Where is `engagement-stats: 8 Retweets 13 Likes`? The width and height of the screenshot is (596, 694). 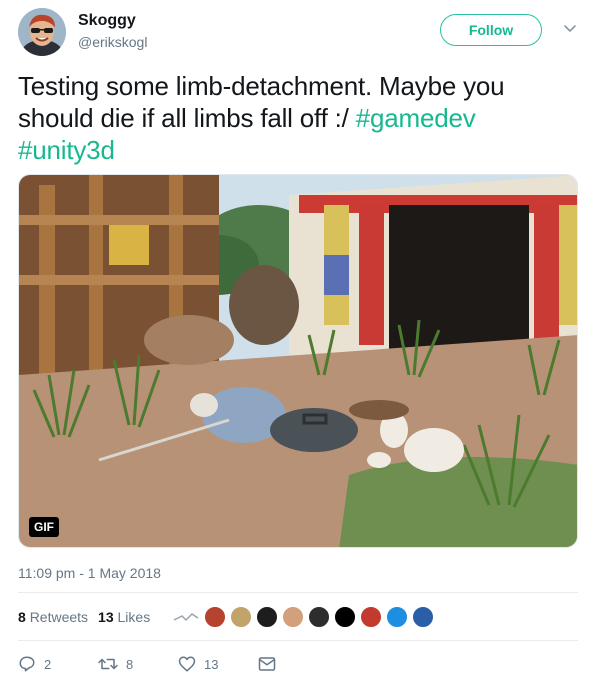 engagement-stats: 8 Retweets 13 Likes is located at coordinates (298, 617).